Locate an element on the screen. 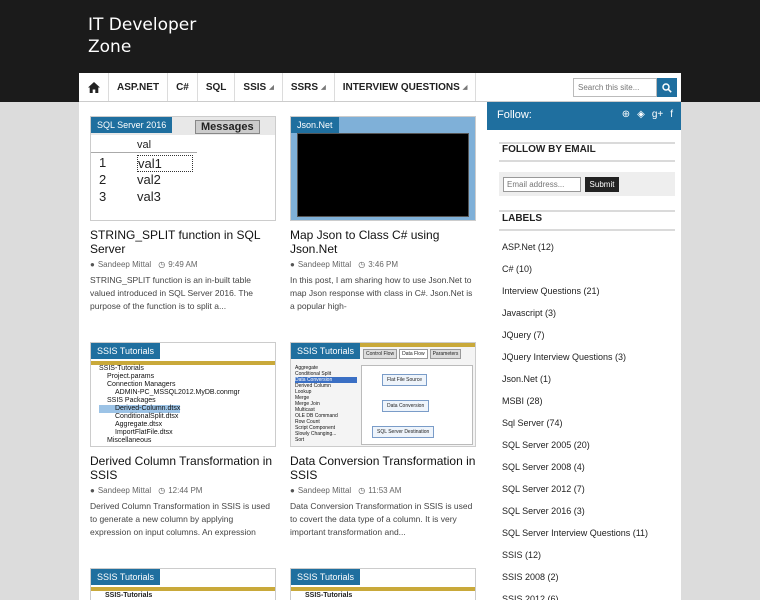  tree-node: Aggregate.dtsx is located at coordinates (139, 424).